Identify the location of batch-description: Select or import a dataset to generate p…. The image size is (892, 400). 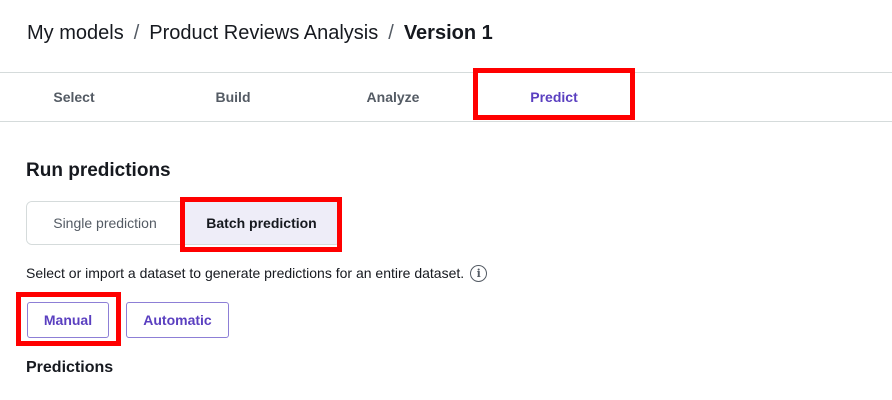
(257, 273).